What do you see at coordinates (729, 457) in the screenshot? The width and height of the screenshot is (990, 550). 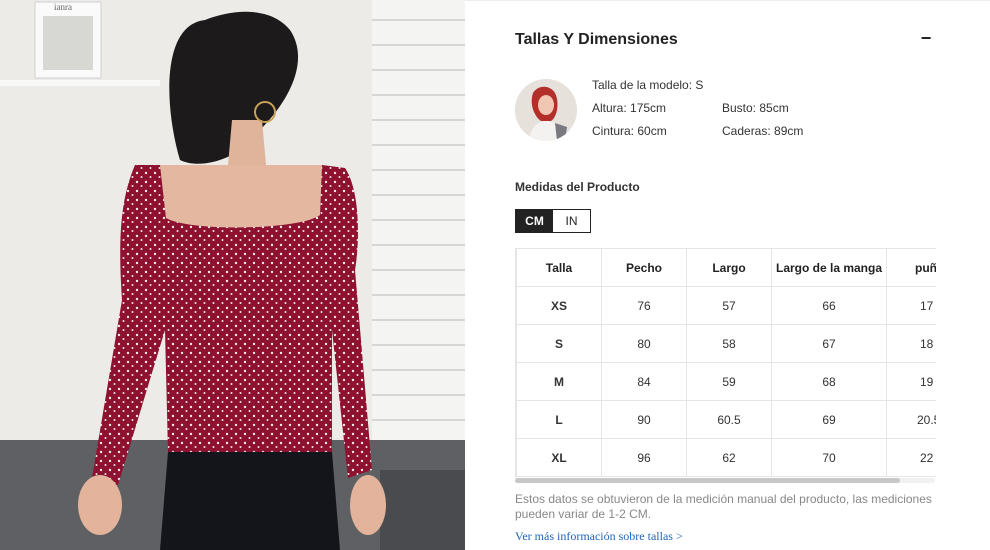 I see `cell-largo: 62` at bounding box center [729, 457].